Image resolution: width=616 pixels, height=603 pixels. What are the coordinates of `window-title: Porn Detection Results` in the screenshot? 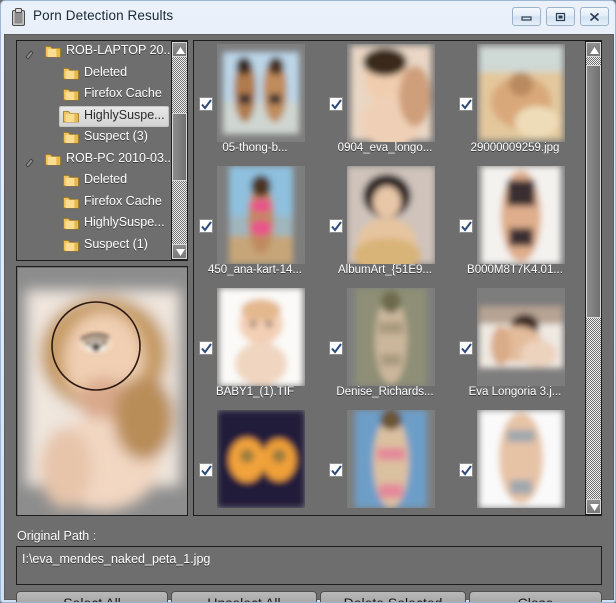 It's located at (103, 15).